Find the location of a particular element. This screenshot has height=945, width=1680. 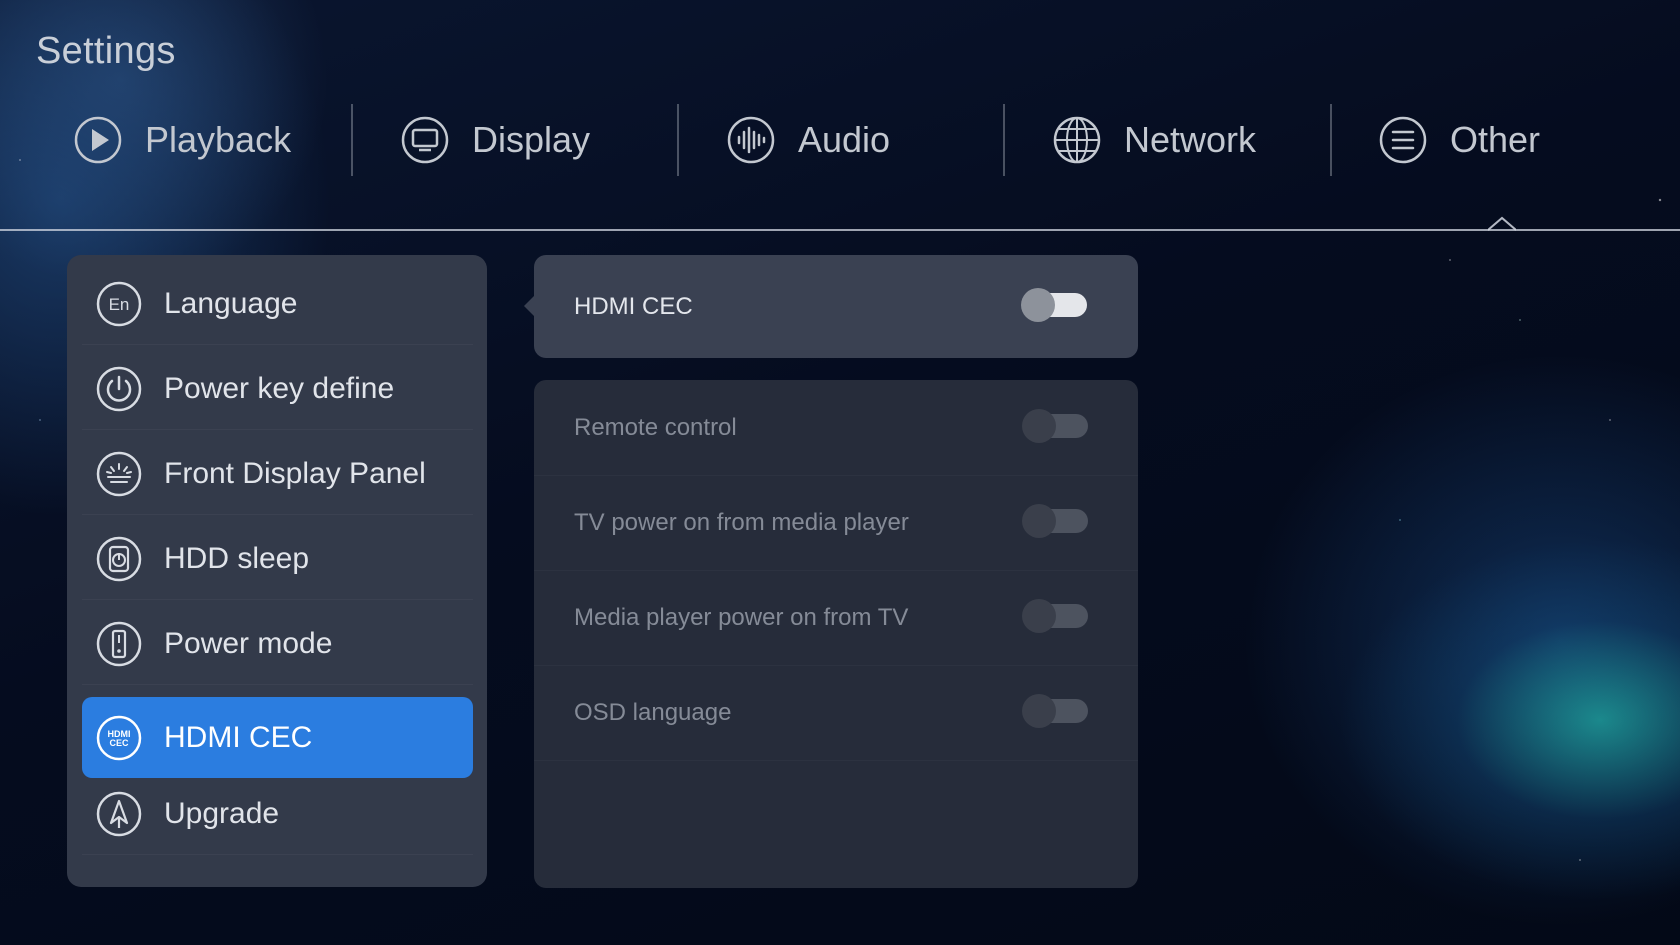

tab-label: Other is located at coordinates (1495, 139).